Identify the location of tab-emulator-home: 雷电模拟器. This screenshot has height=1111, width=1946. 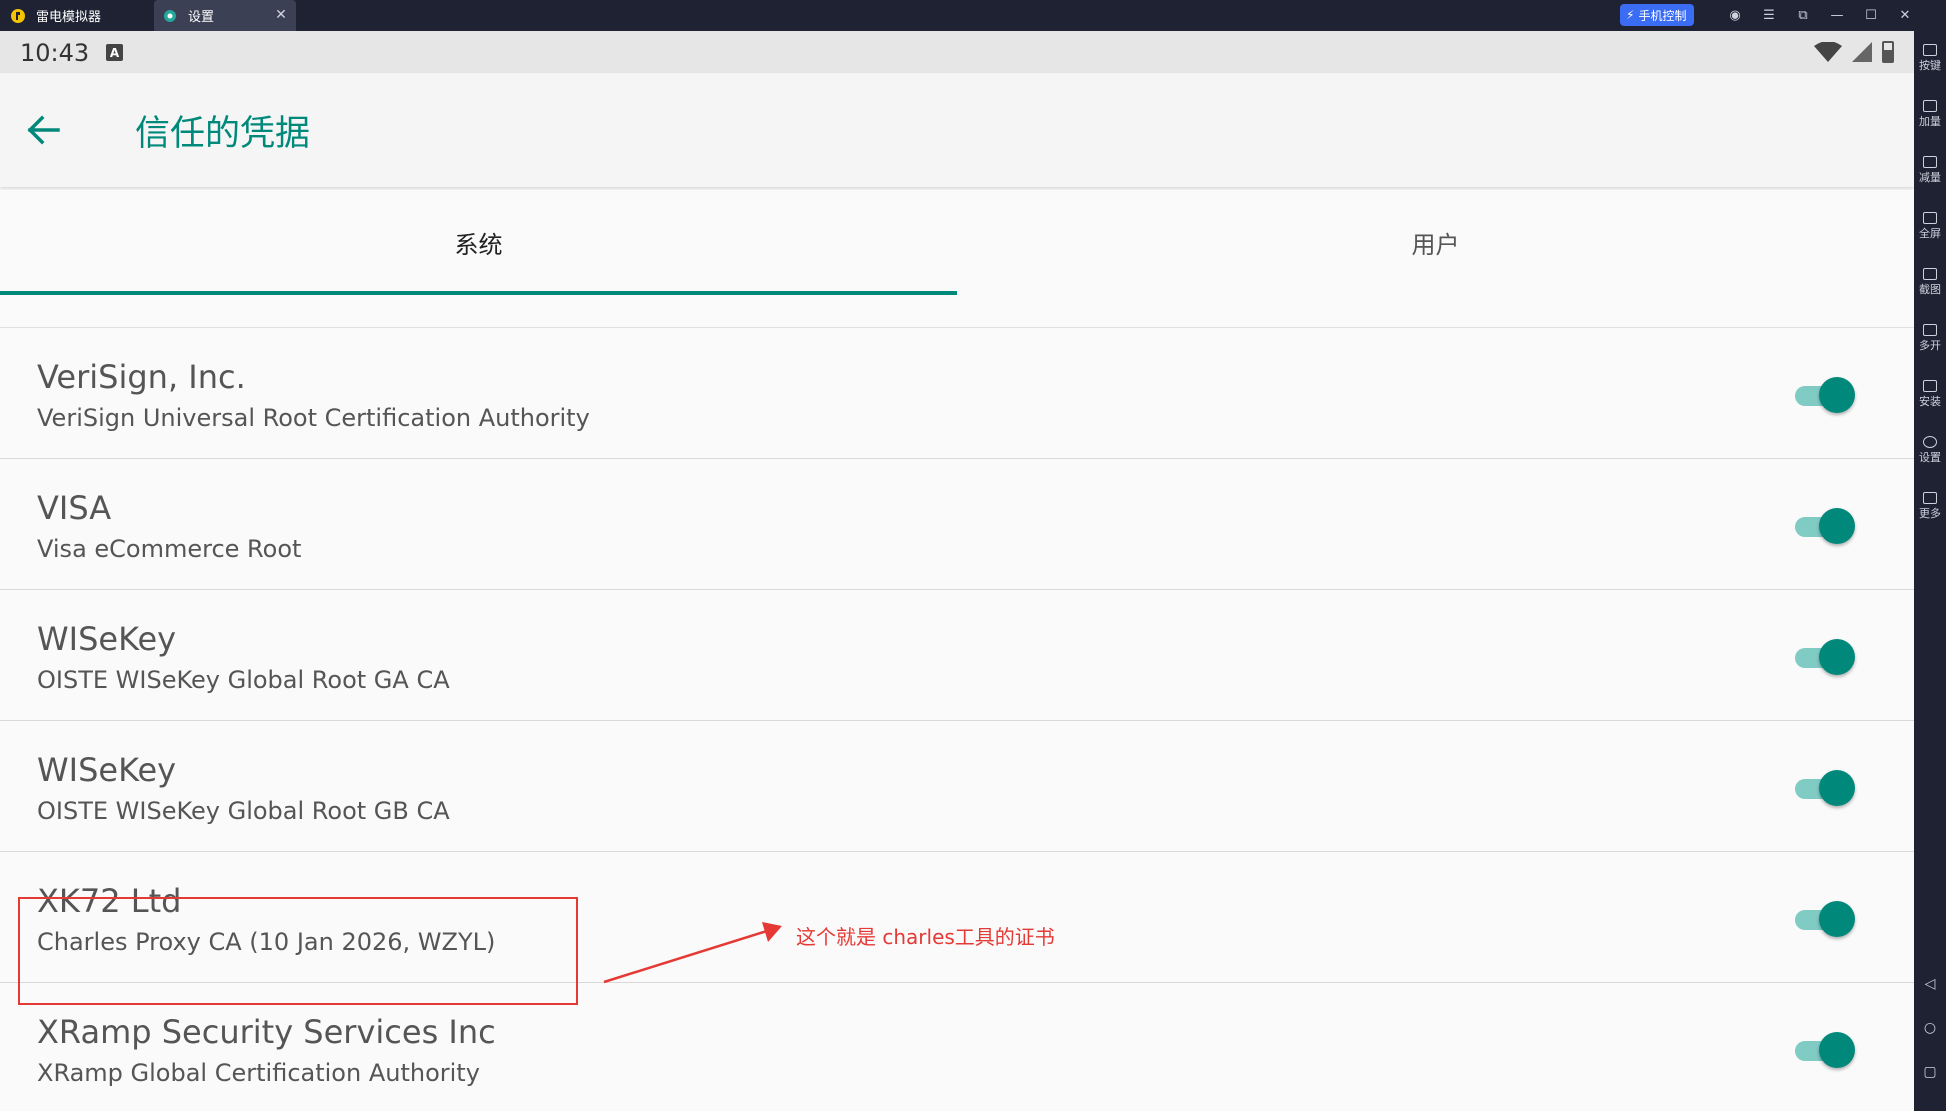
(80, 15).